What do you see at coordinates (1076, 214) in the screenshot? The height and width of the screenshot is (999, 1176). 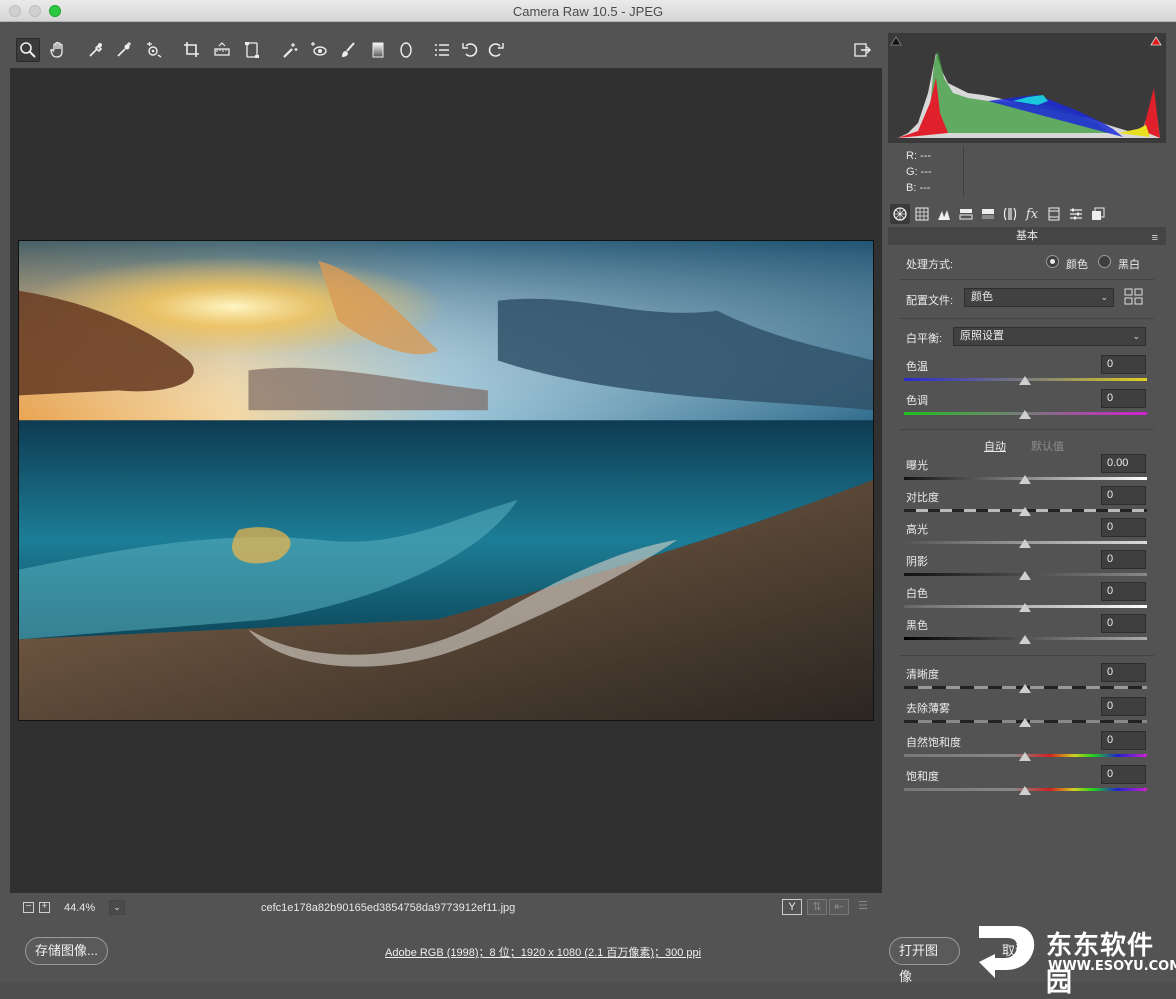 I see `presets-tab-icon` at bounding box center [1076, 214].